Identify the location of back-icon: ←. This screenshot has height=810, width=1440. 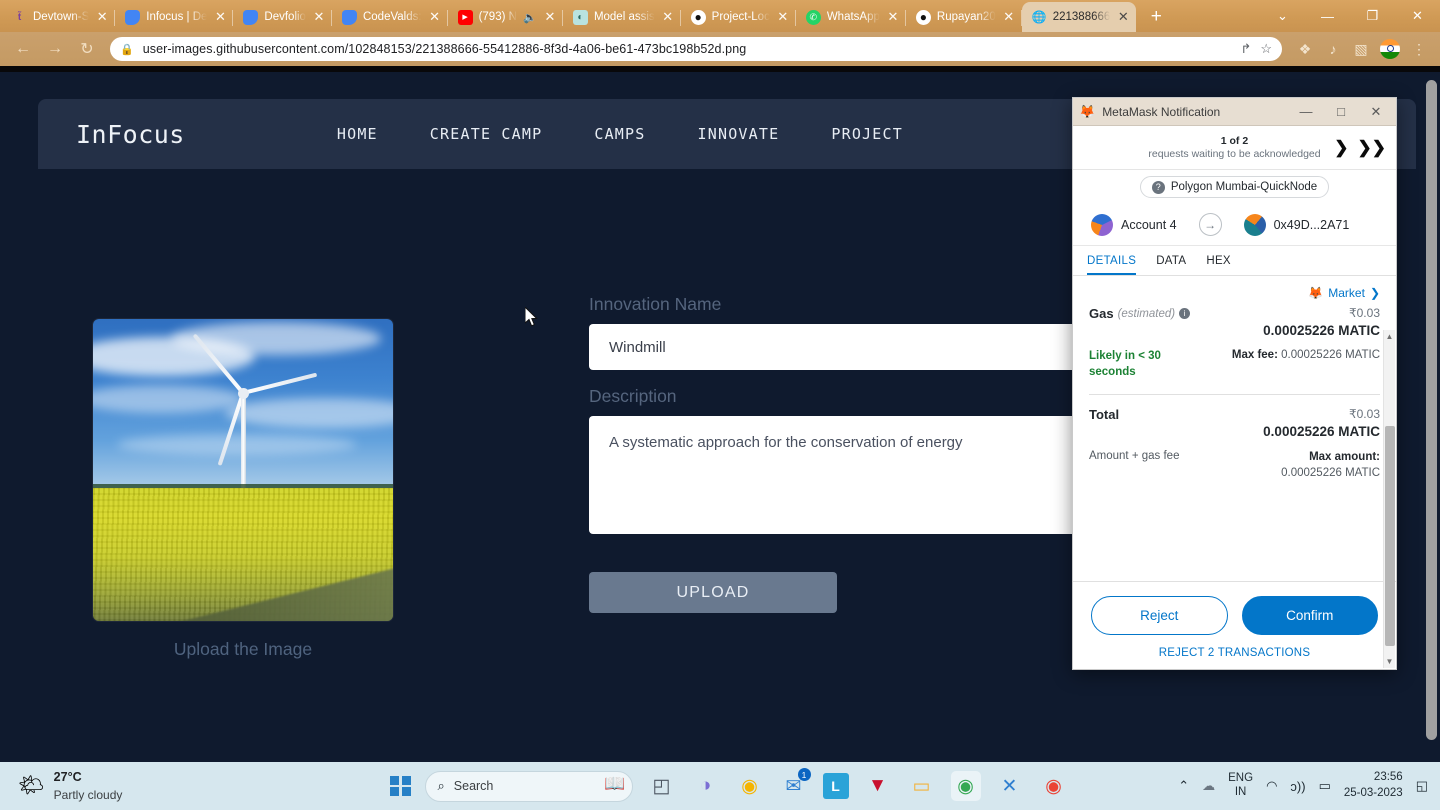
(23, 49).